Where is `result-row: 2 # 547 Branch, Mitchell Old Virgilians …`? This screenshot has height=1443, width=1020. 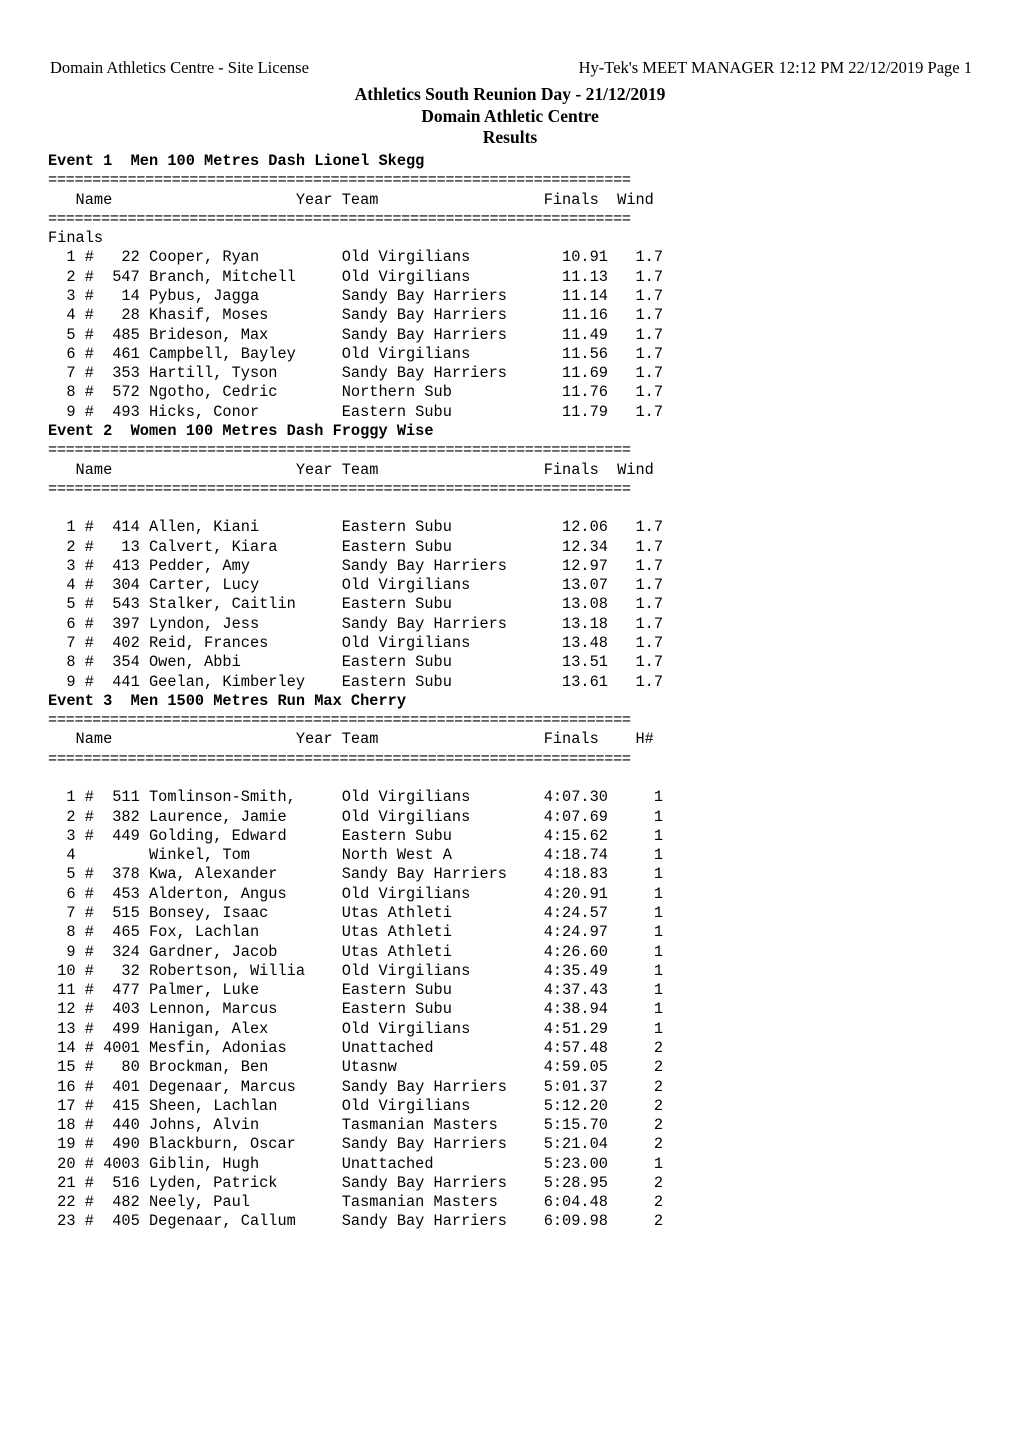 result-row: 2 # 547 Branch, Mitchell Old Virgilians … is located at coordinates (356, 276).